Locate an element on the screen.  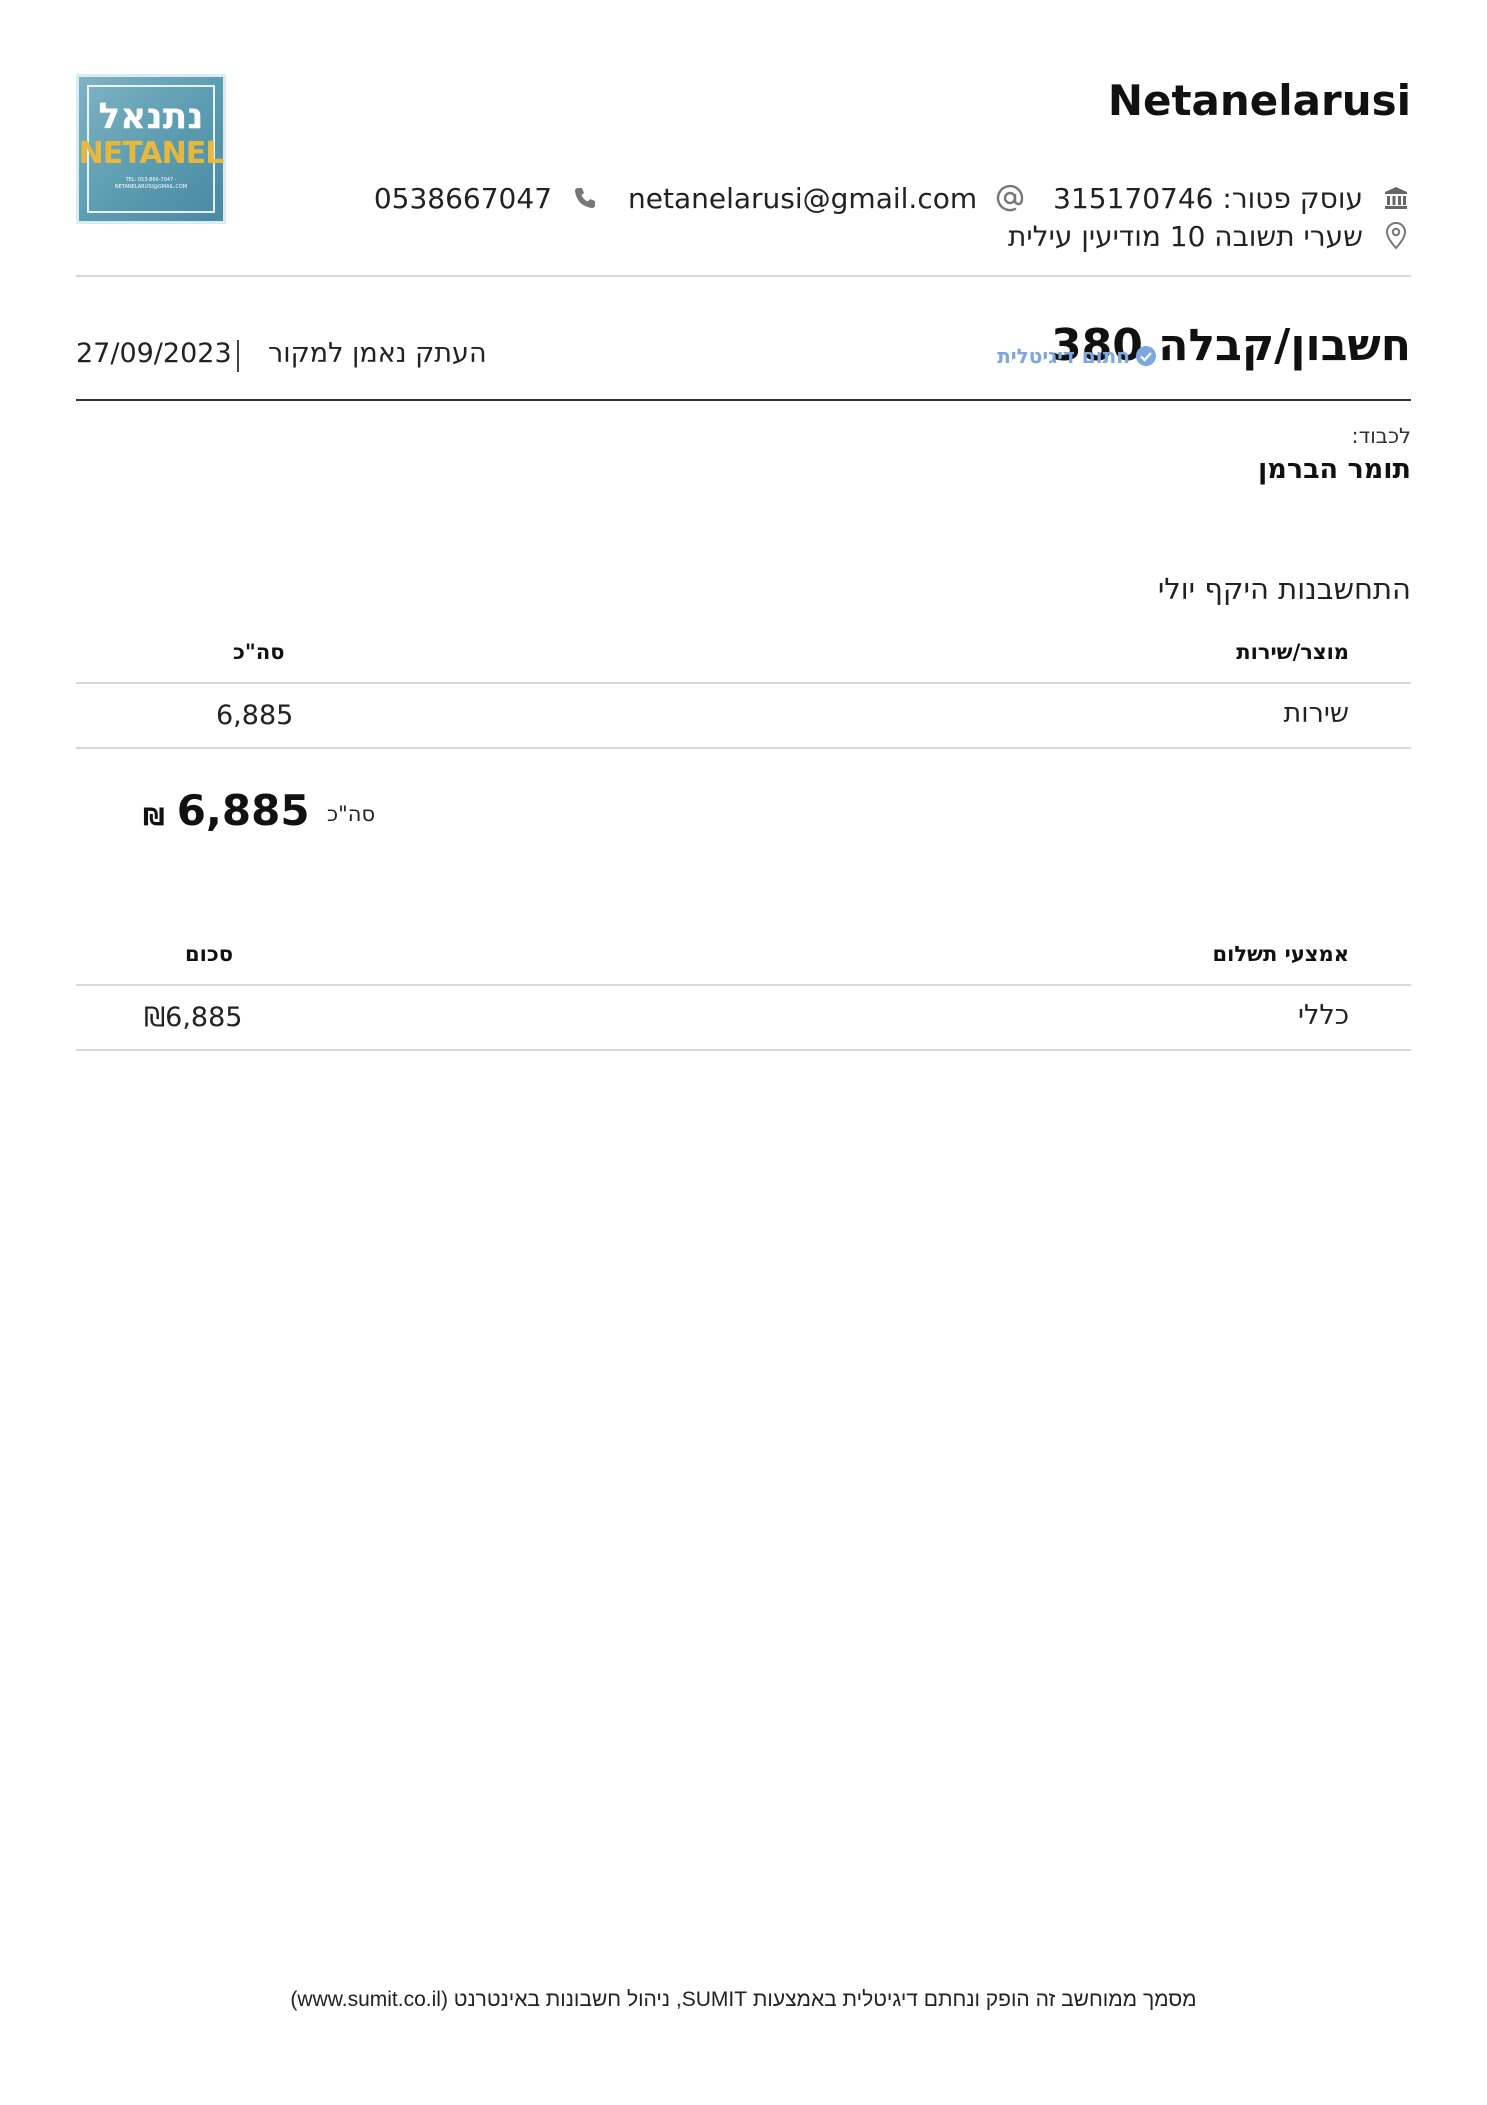
address: שערי תשובה 10 מודיעין עילית is located at coordinates (1185, 236).